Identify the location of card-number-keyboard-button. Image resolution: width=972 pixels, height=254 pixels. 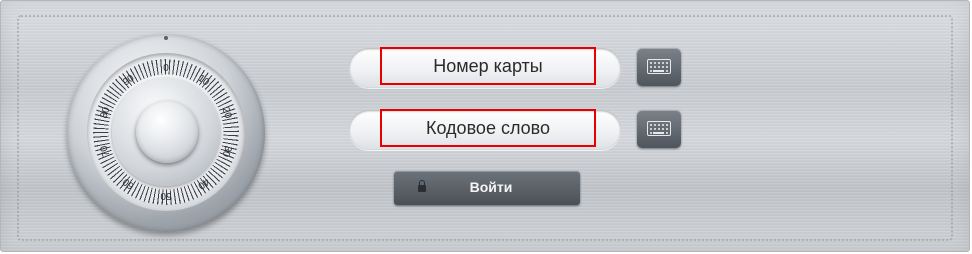
(659, 67).